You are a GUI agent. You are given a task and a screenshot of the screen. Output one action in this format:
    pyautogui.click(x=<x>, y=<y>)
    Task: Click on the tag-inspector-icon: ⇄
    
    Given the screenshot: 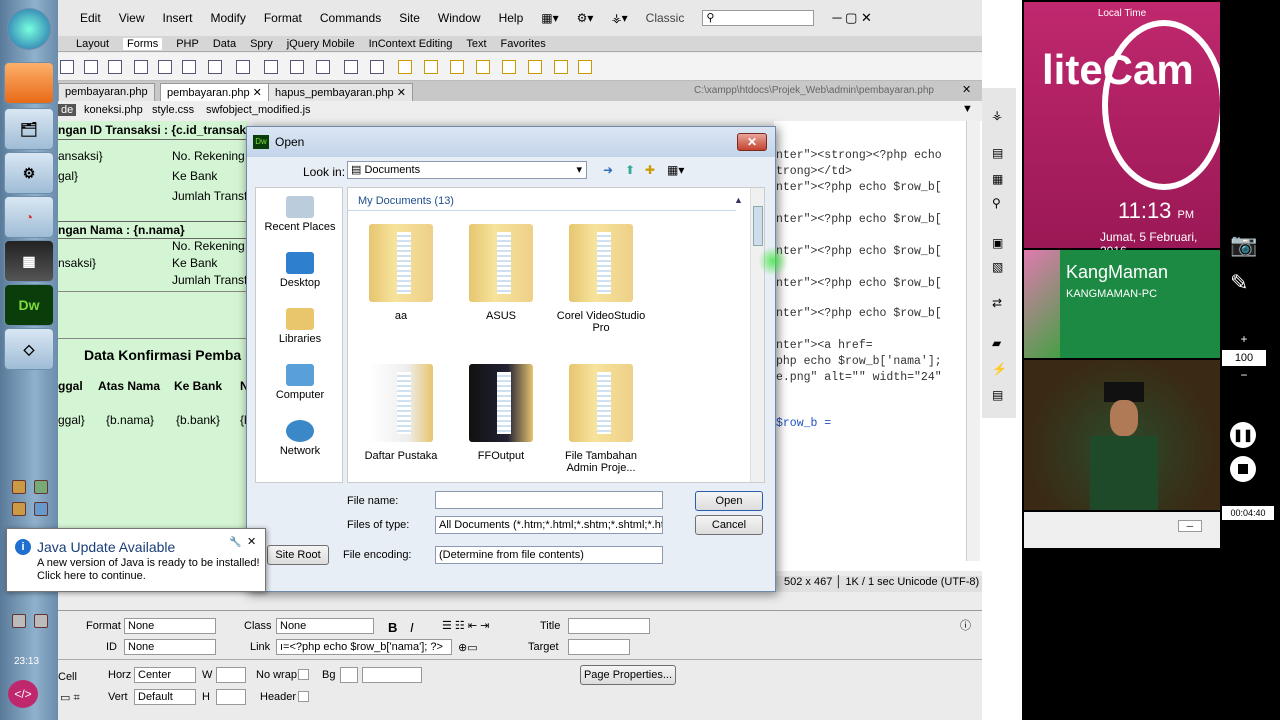 What is the action you would take?
    pyautogui.click(x=997, y=303)
    